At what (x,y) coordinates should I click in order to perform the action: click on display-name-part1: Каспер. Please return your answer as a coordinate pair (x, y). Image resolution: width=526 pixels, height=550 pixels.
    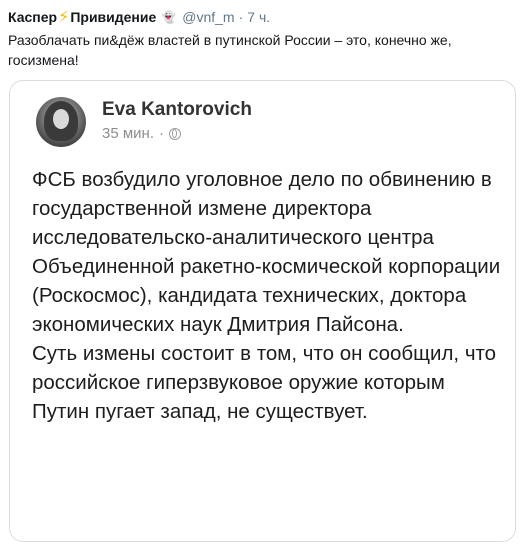
    Looking at the image, I should click on (33, 17).